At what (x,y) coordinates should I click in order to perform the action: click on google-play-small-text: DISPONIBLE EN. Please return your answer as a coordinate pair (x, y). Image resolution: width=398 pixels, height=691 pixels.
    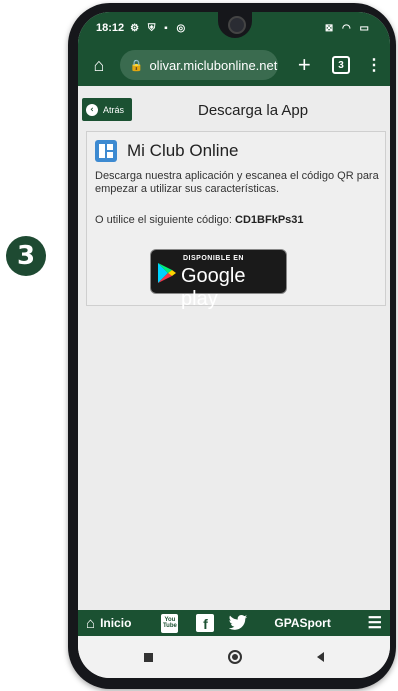
    Looking at the image, I should click on (213, 258).